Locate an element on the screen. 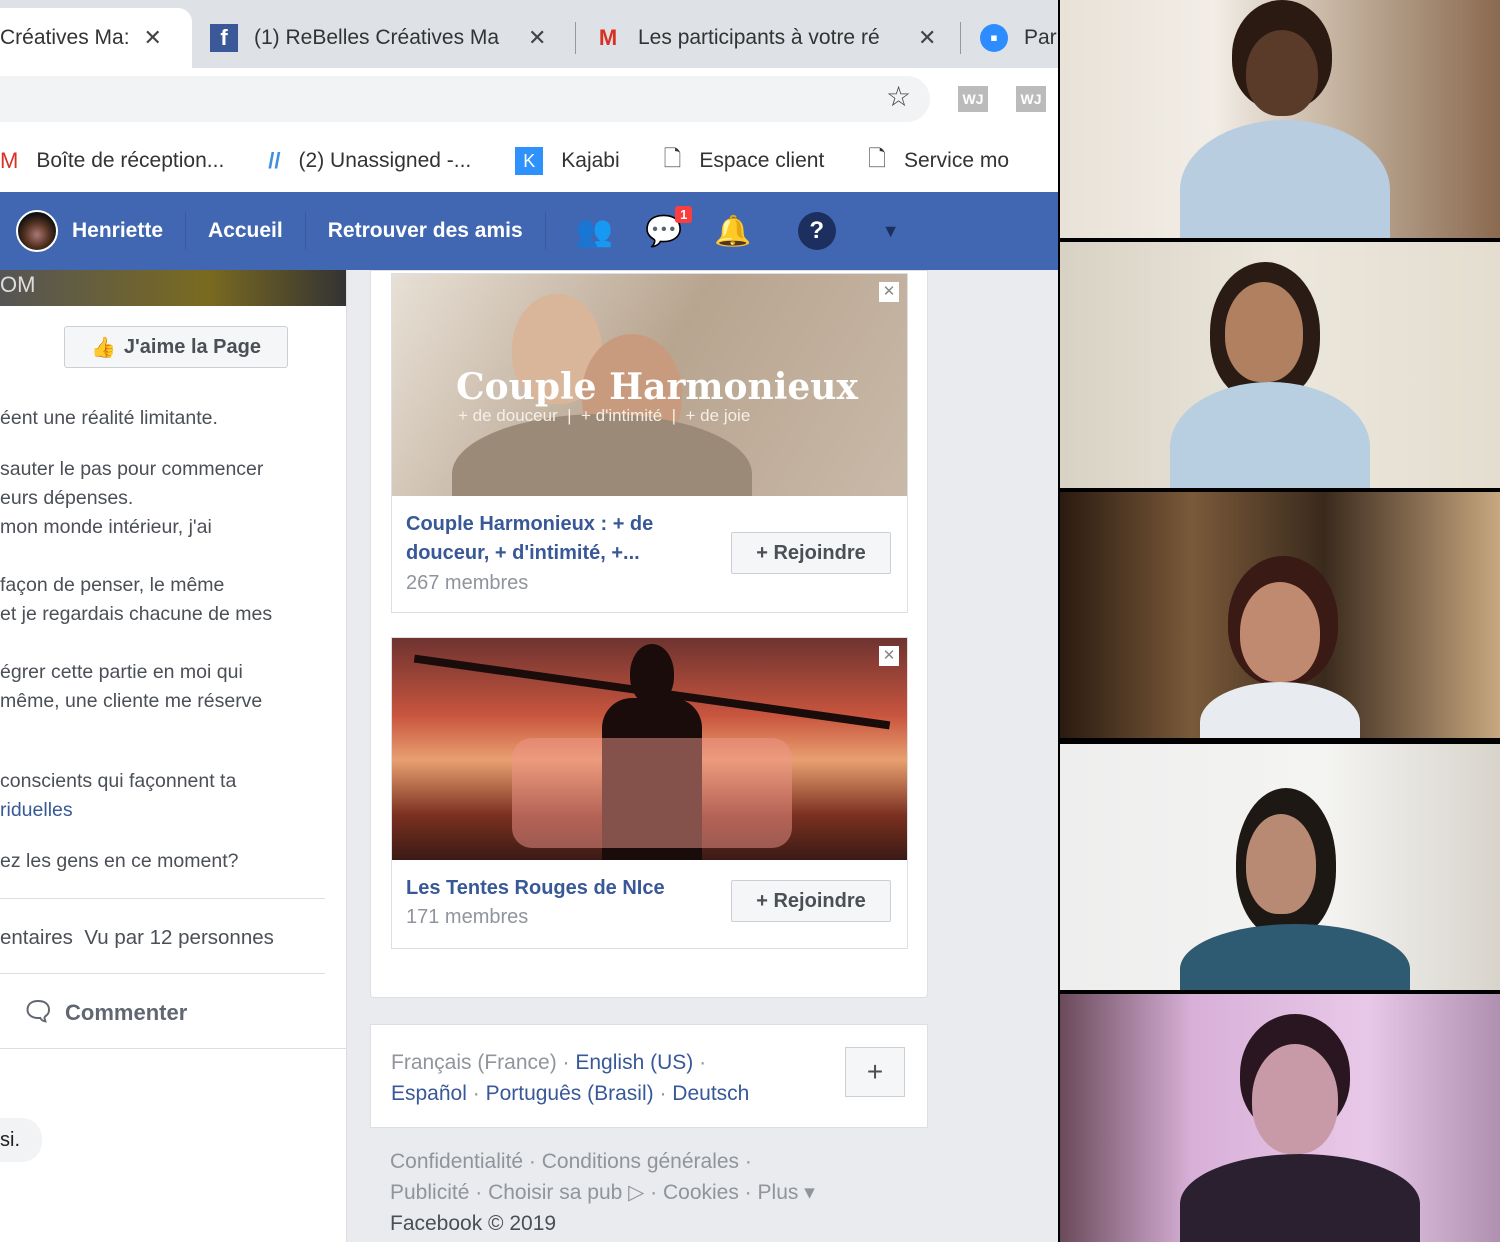 The height and width of the screenshot is (1242, 1500). post-text: égrer cette partie en moi qui is located at coordinates (121, 672).